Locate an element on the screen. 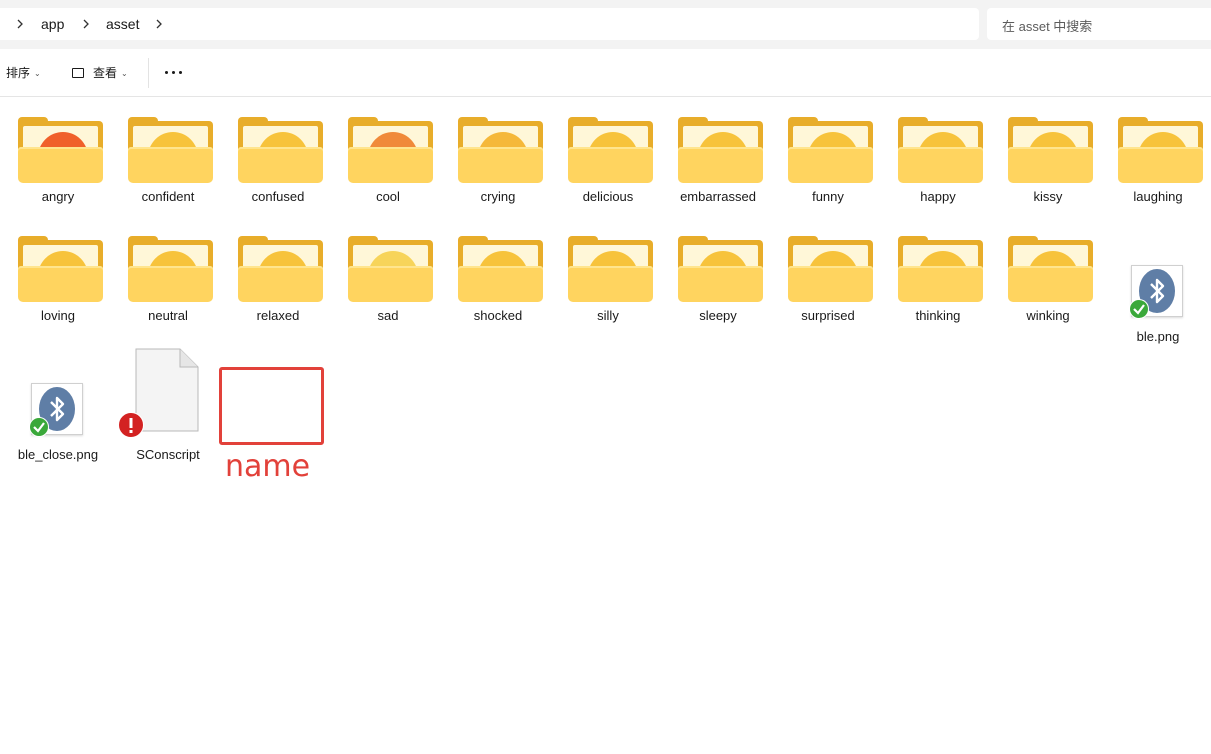 The image size is (1211, 754). folder-item-confused: confused is located at coordinates (278, 154).